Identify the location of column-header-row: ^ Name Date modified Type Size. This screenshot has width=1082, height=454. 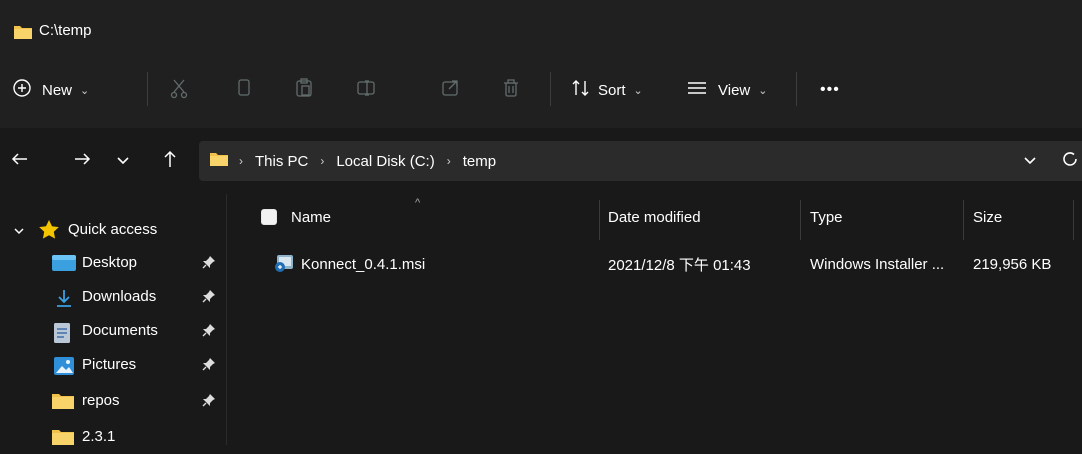
(654, 217).